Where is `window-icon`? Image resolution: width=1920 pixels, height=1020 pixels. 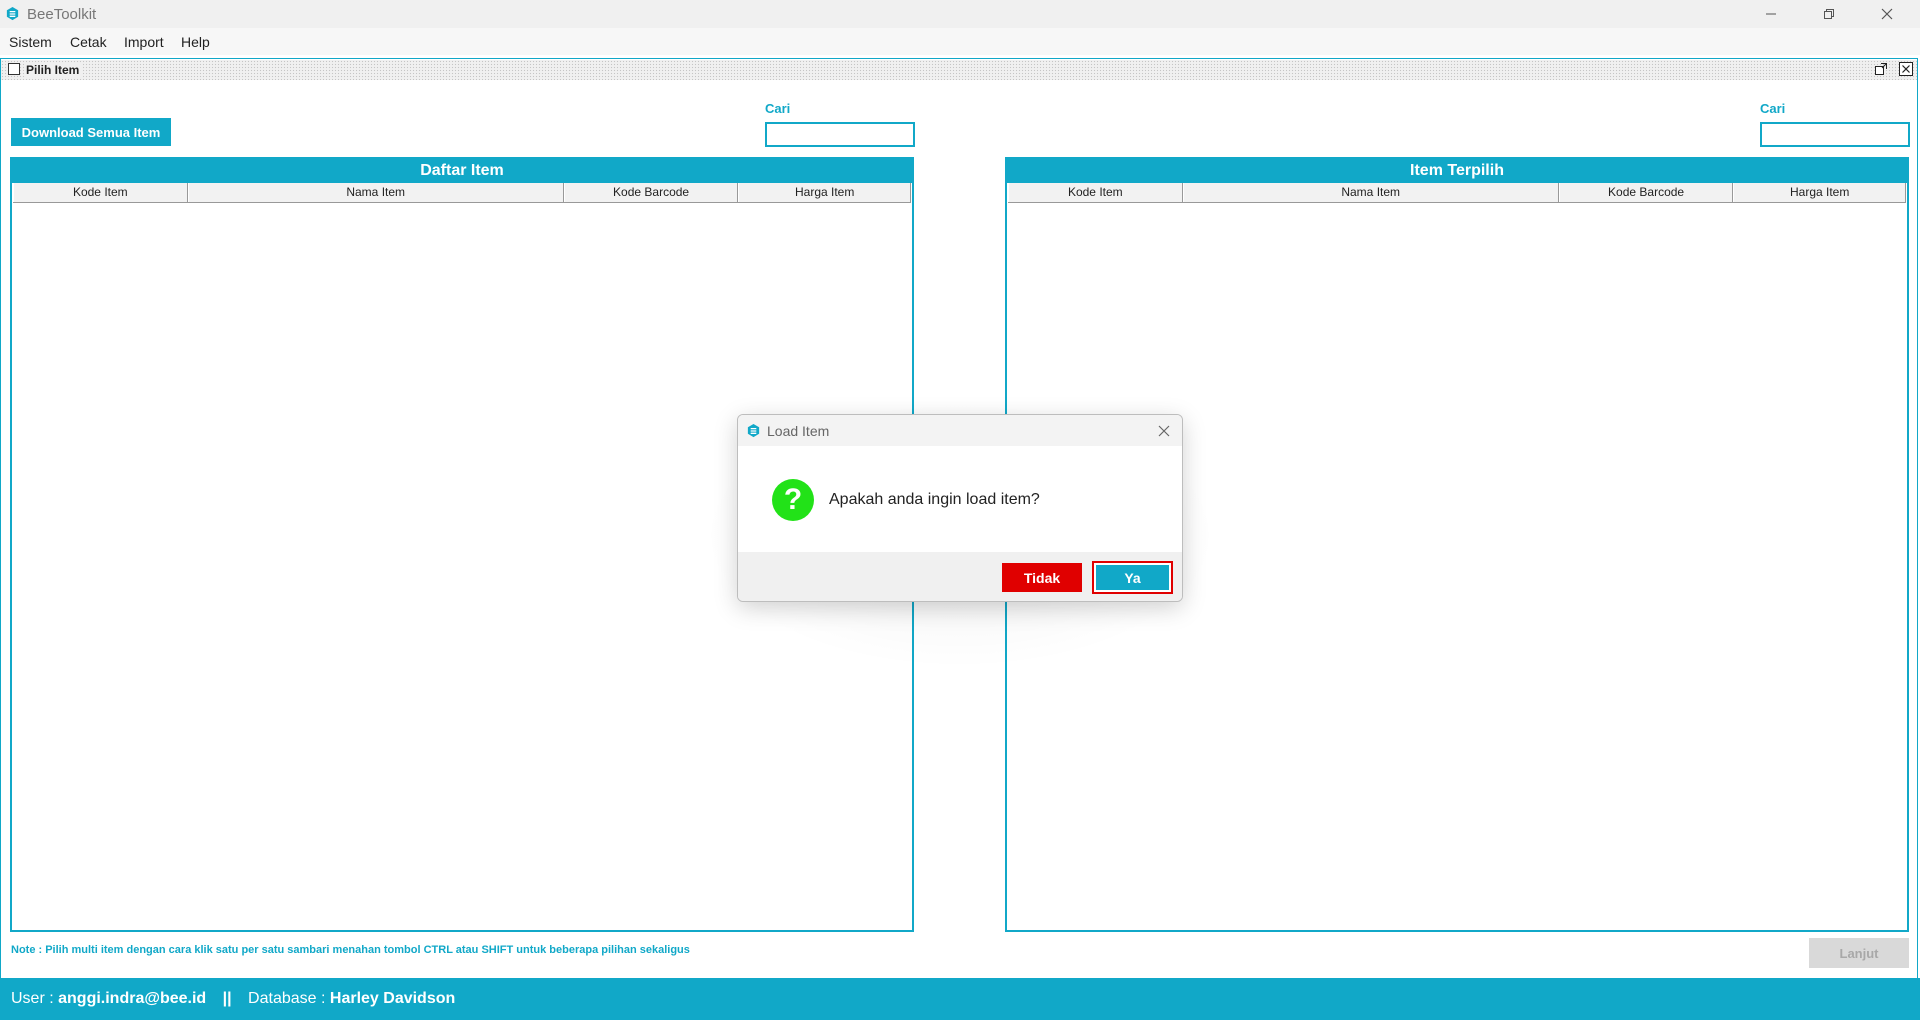
window-icon is located at coordinates (14, 69).